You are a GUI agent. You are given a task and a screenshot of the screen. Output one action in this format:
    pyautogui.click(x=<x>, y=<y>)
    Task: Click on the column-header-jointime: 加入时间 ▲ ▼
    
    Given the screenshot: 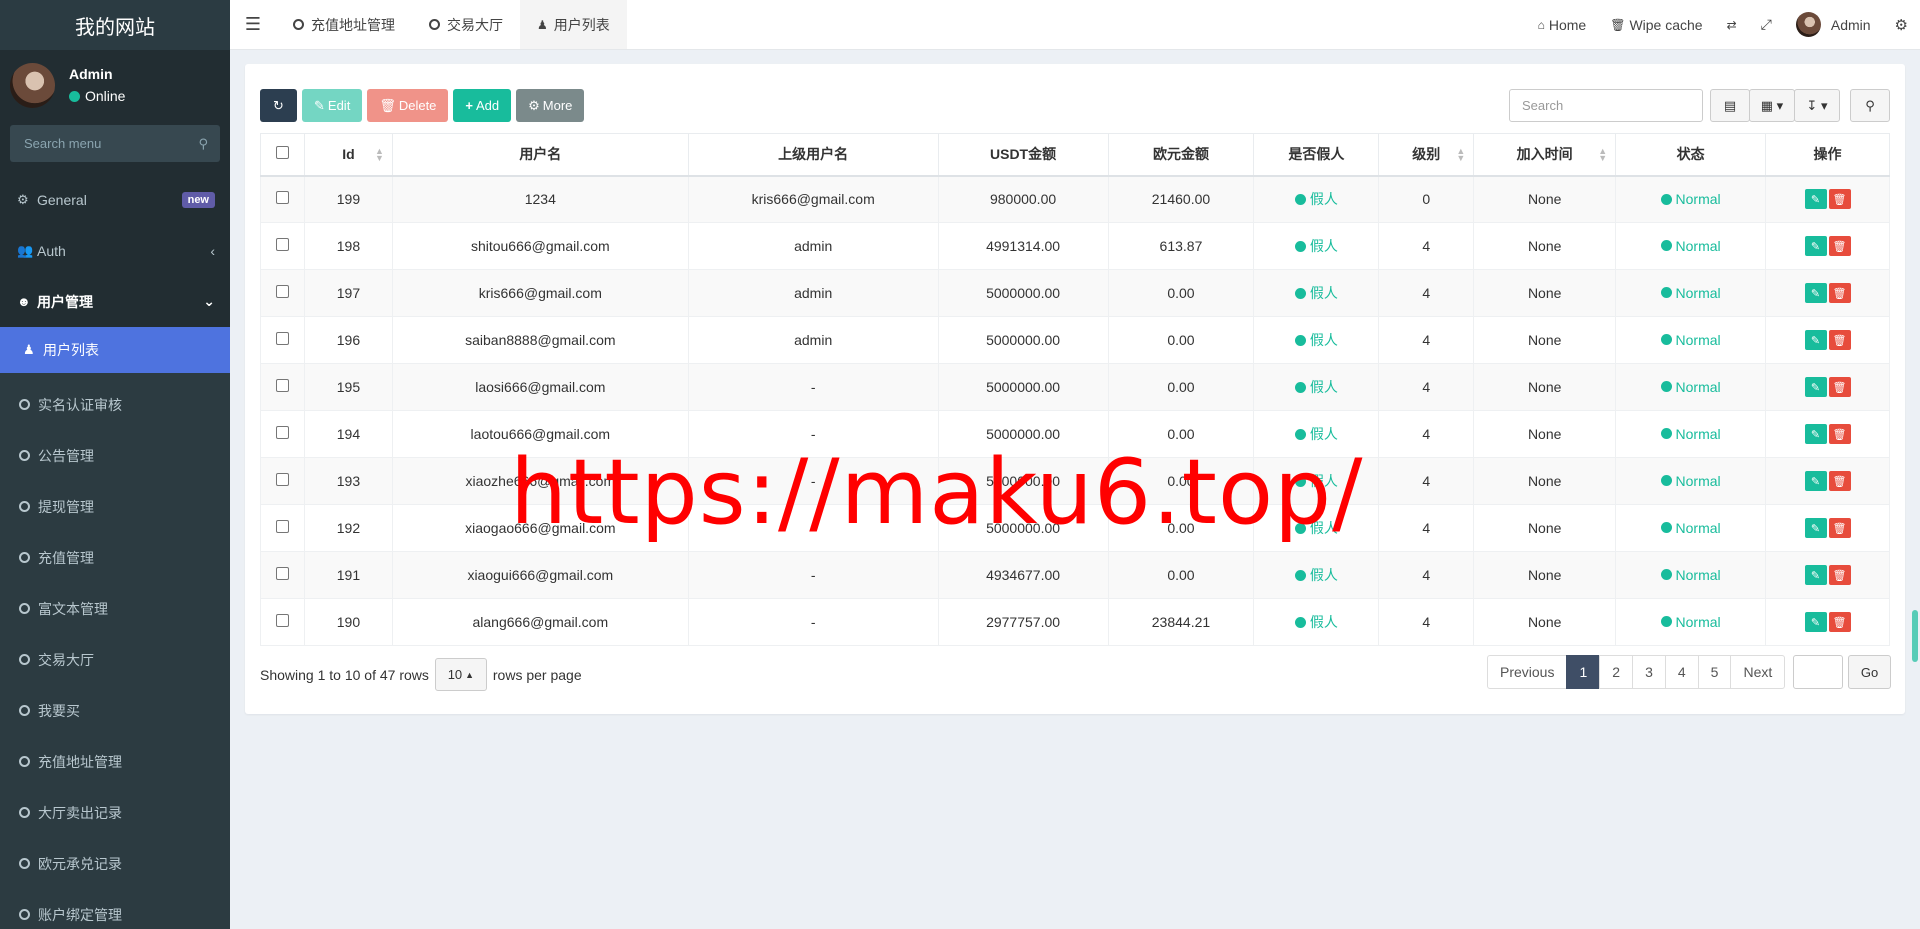 What is the action you would take?
    pyautogui.click(x=1545, y=155)
    